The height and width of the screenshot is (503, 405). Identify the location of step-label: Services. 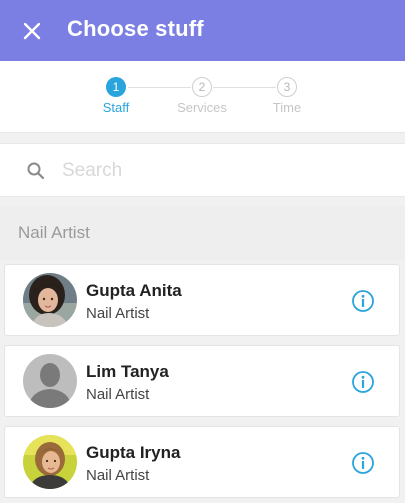
(202, 107).